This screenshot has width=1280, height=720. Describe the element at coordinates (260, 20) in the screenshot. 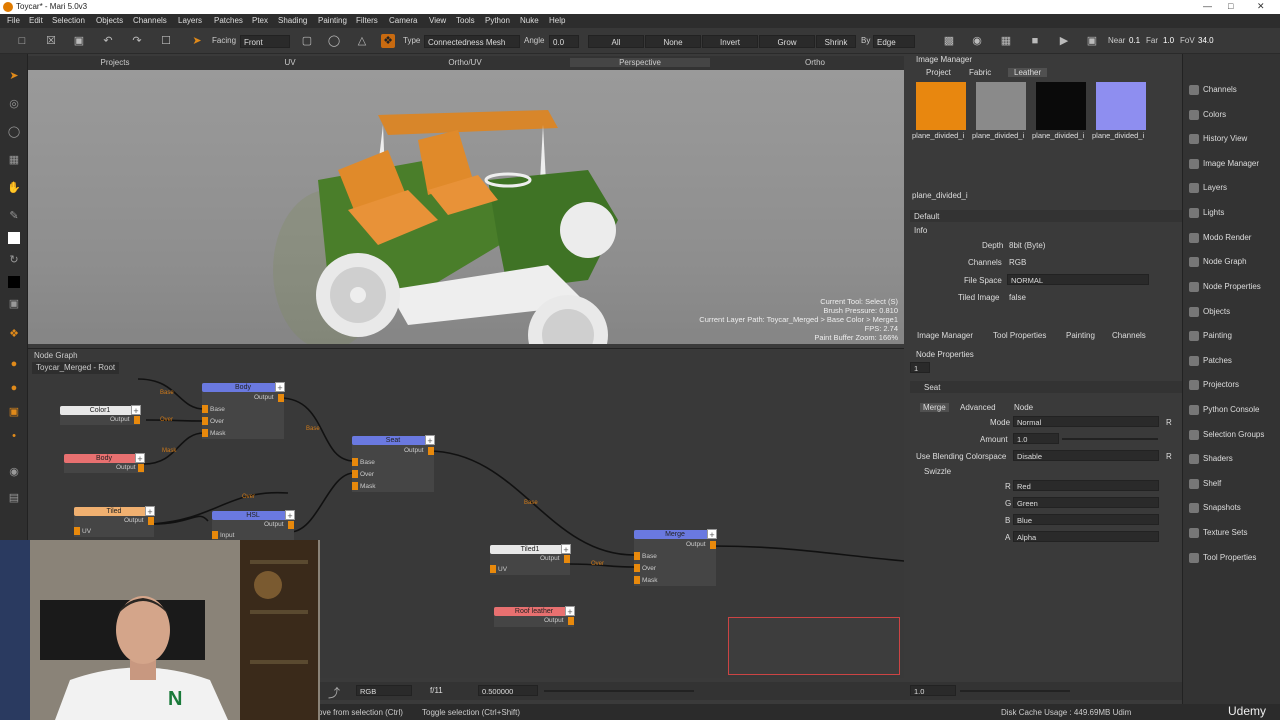

I see `menu-ptex: Ptex` at that location.